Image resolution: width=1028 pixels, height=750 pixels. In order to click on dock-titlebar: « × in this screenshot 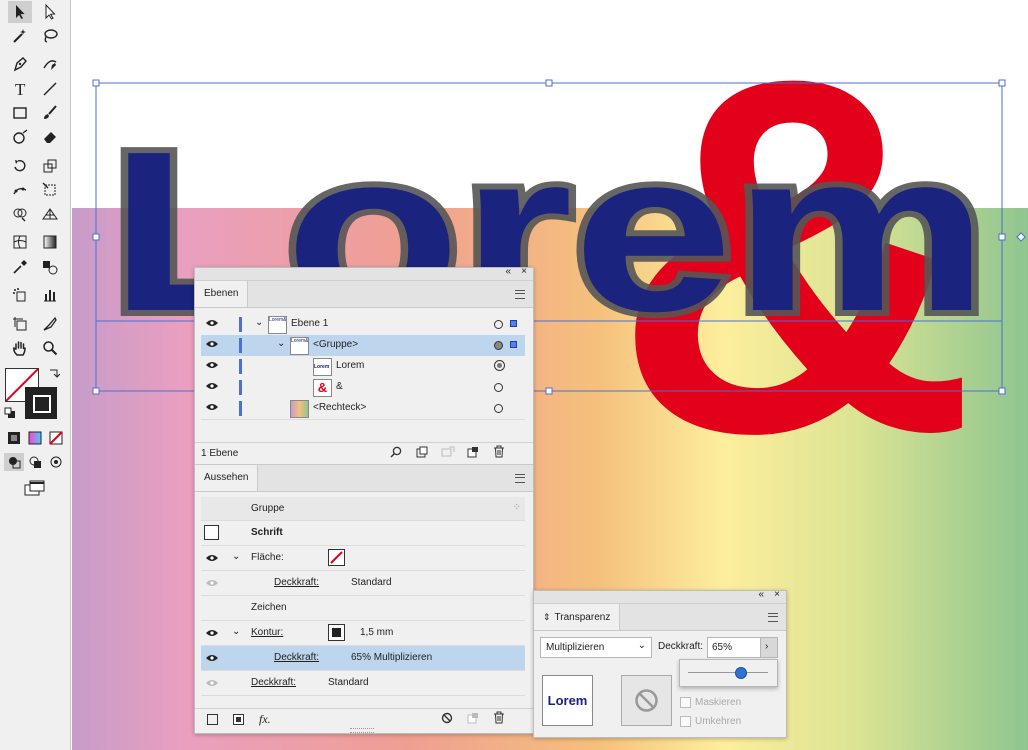, I will do `click(364, 273)`.